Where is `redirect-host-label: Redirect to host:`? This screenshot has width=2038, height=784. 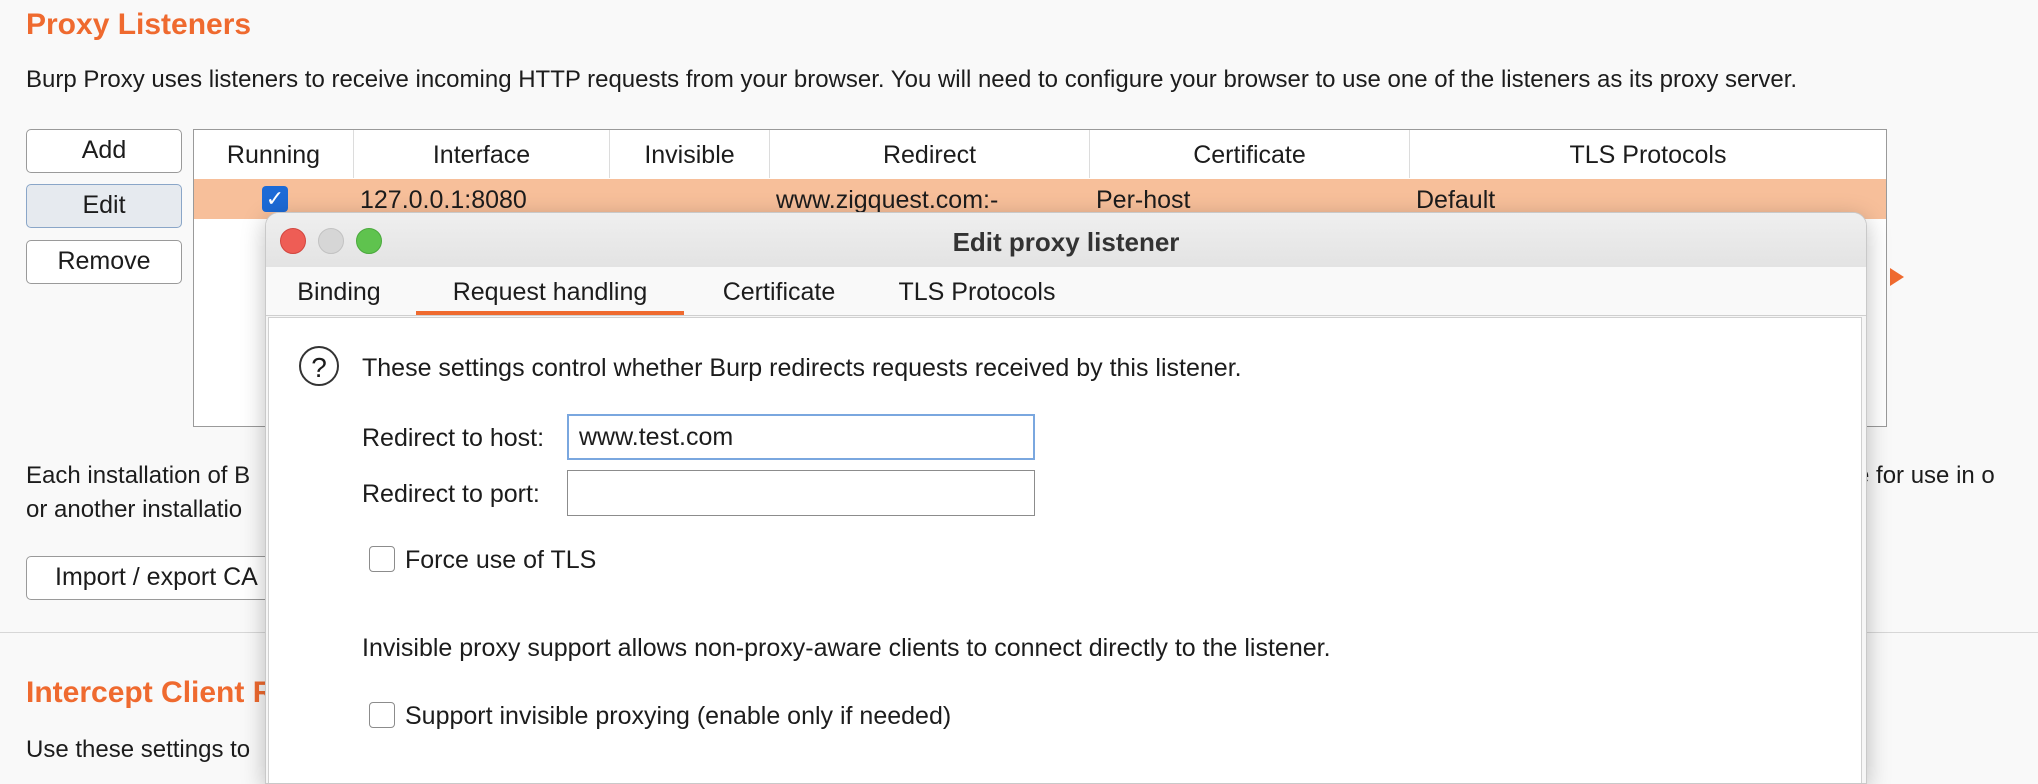
redirect-host-label: Redirect to host: is located at coordinates (453, 438).